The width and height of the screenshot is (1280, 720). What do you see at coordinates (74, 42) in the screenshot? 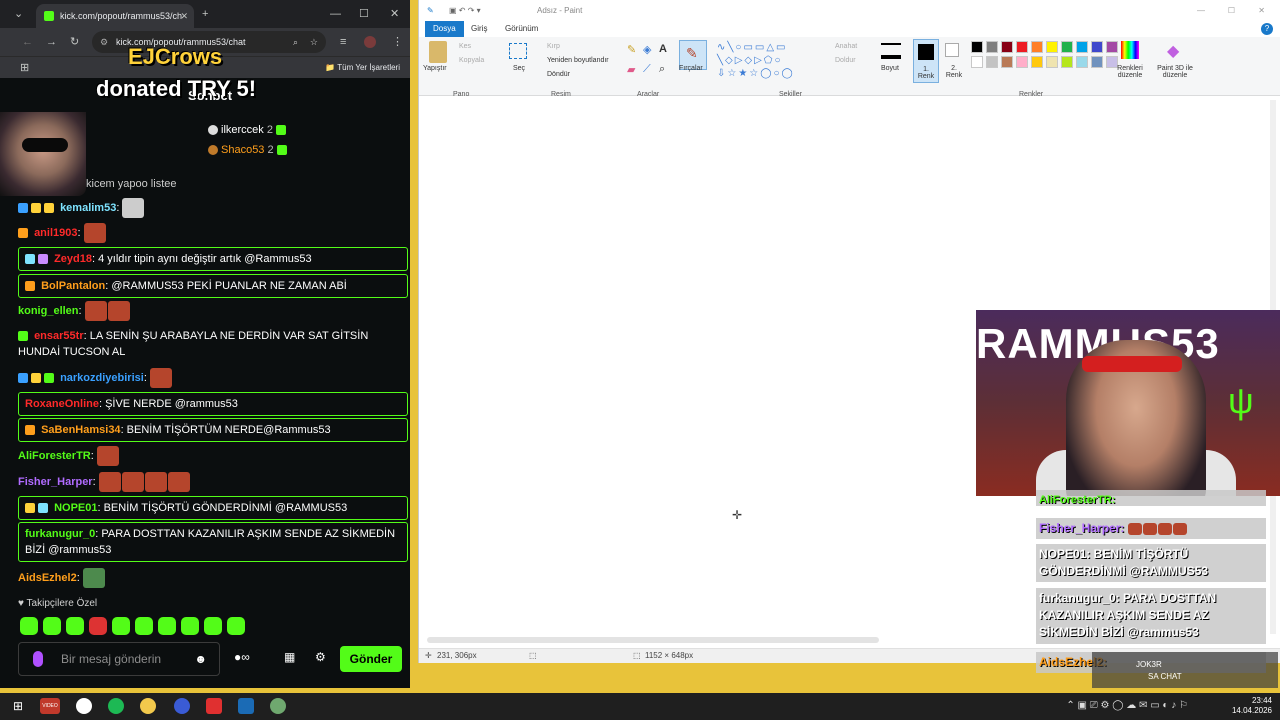
I see `reload-icon: ↻` at bounding box center [74, 42].